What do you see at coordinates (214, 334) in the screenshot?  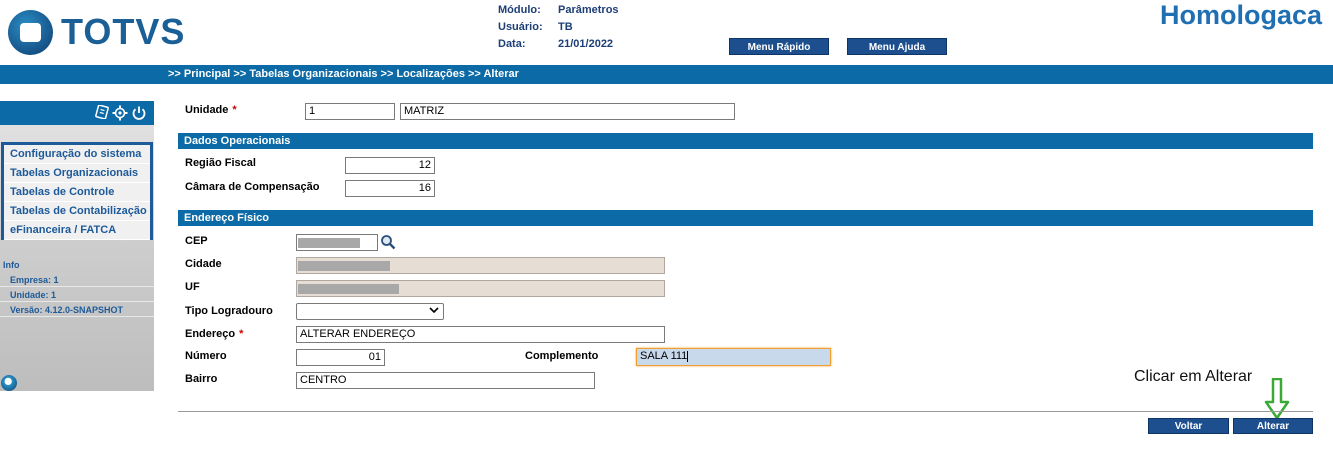 I see `endereco-label: Endereço *` at bounding box center [214, 334].